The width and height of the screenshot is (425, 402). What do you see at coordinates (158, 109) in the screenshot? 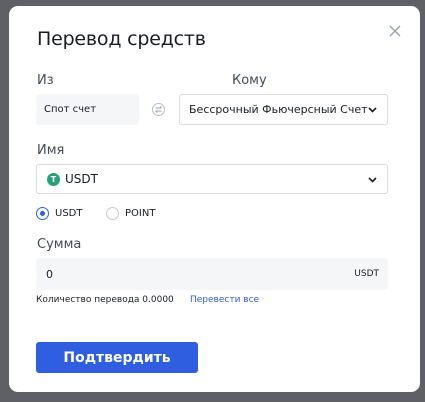
I see `swap-icon` at bounding box center [158, 109].